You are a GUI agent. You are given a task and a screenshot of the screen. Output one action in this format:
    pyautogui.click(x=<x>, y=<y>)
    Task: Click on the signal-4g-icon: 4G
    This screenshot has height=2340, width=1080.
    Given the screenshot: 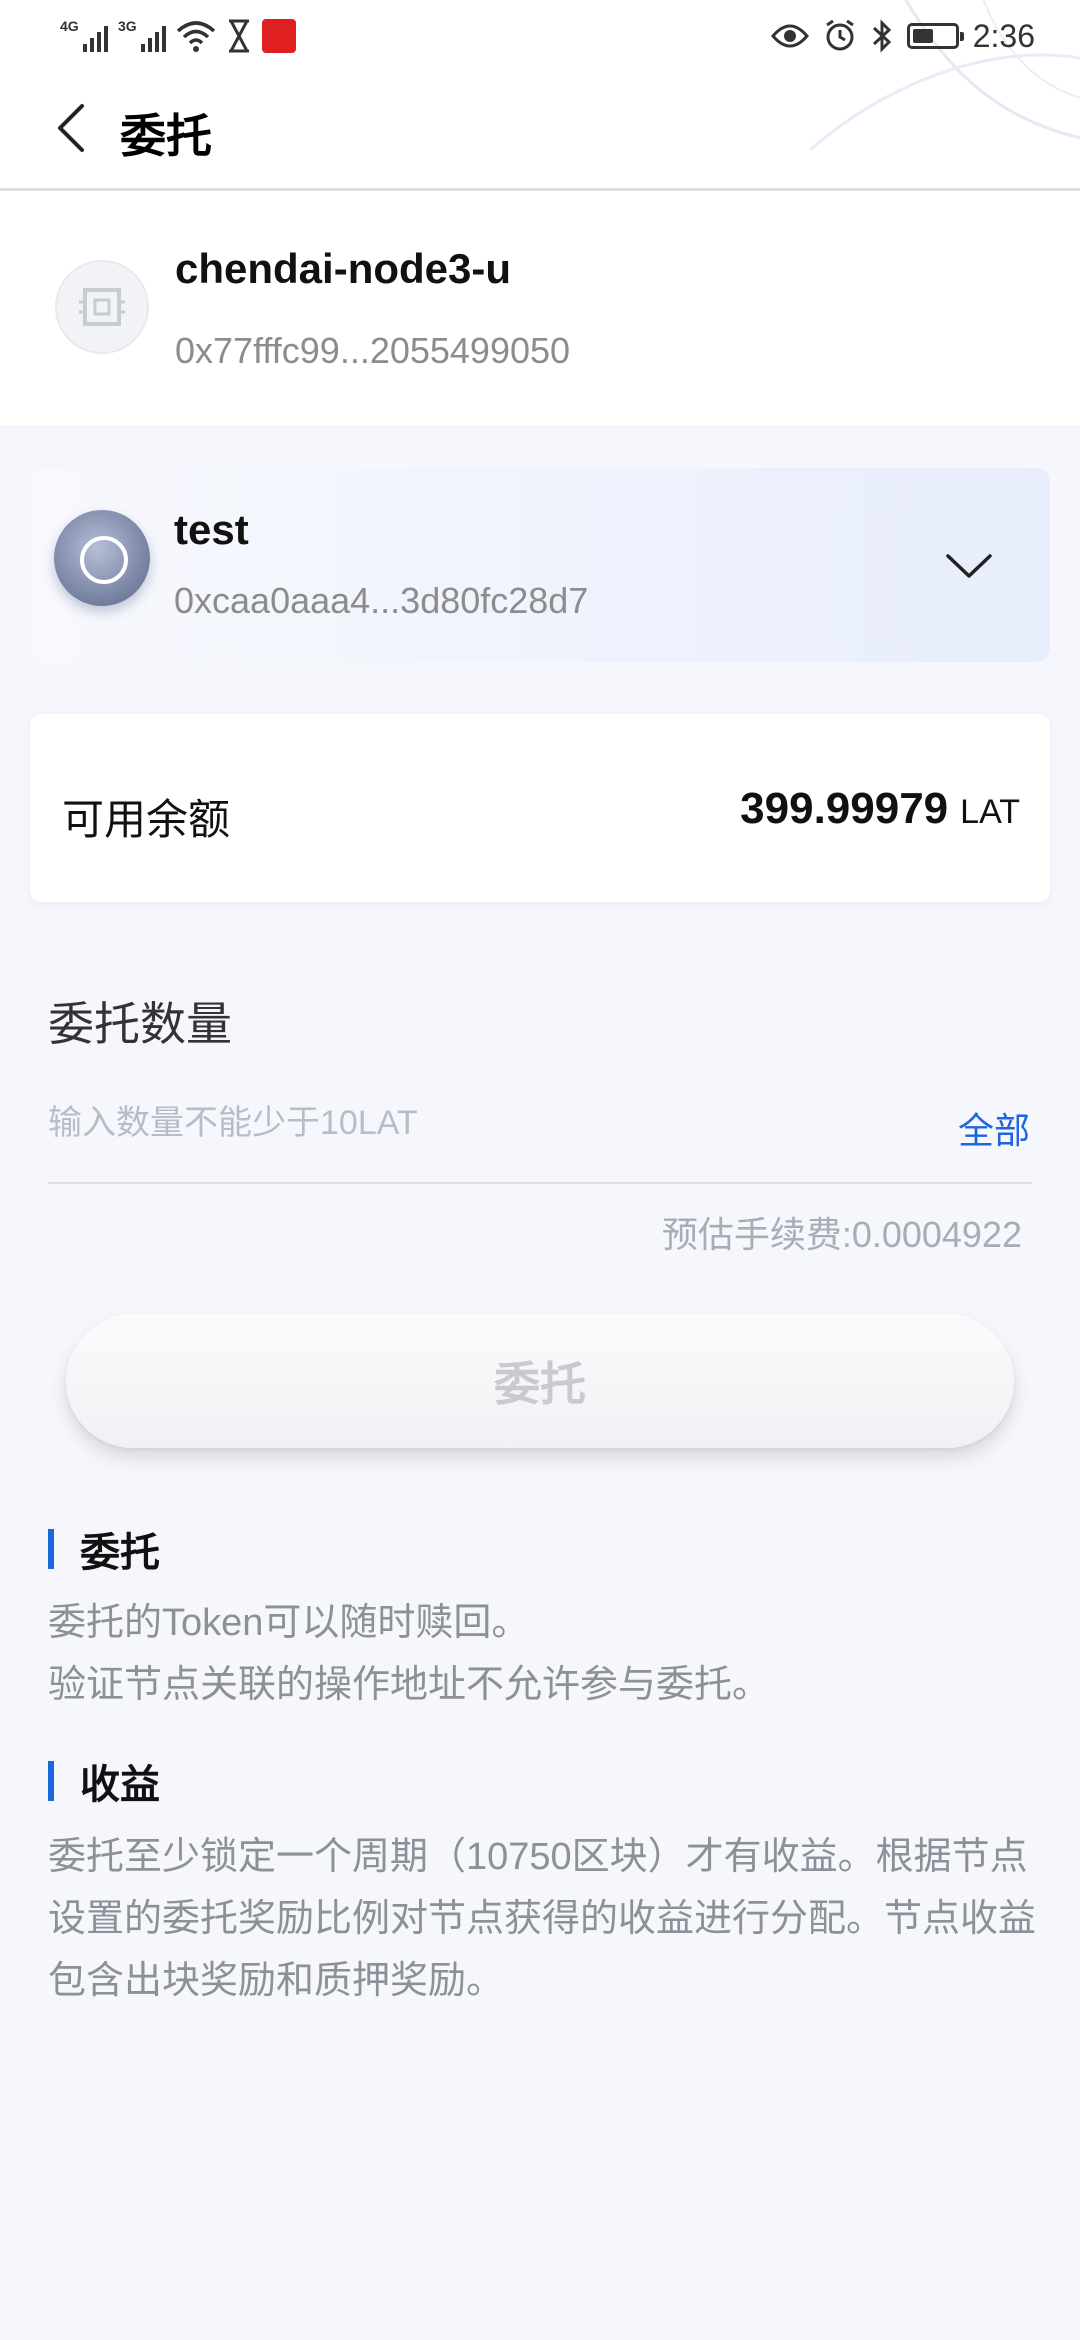 What is the action you would take?
    pyautogui.click(x=84, y=36)
    